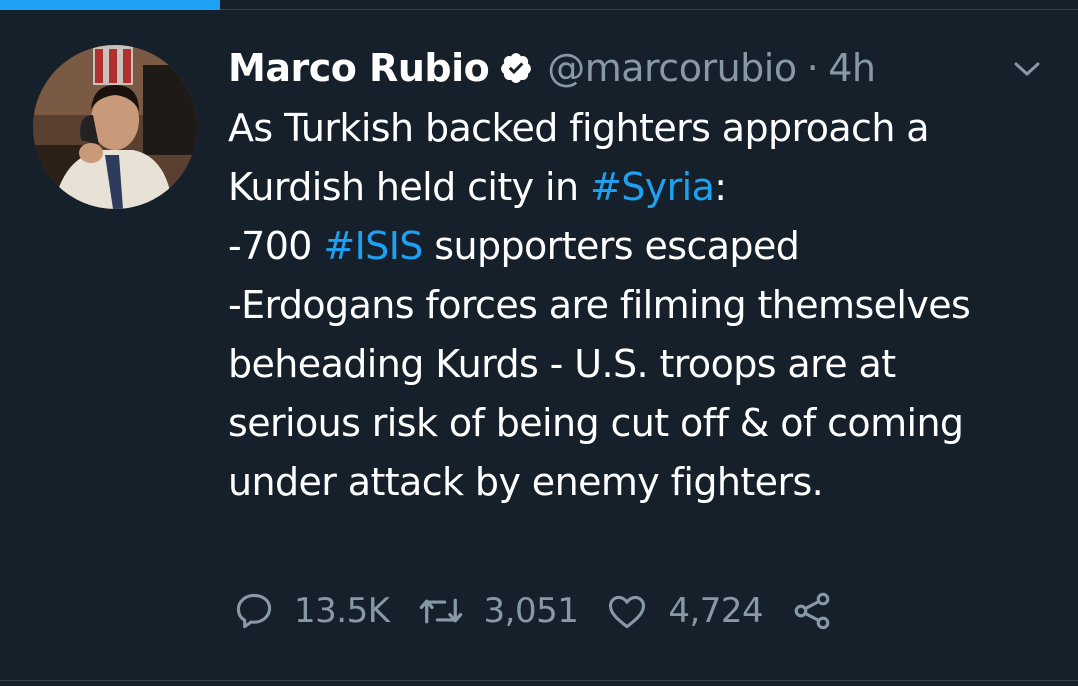 The height and width of the screenshot is (686, 1078). Describe the element at coordinates (716, 611) in the screenshot. I see `like-count: 4,724` at that location.